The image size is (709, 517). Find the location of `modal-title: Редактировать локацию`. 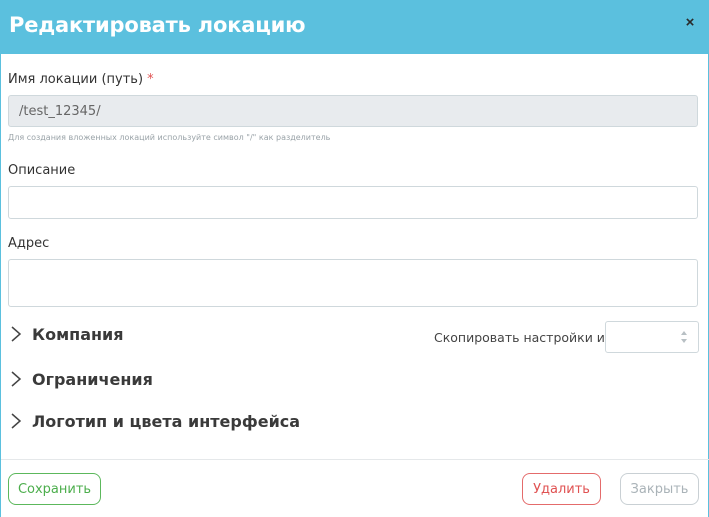

modal-title: Редактировать локацию is located at coordinates (157, 25).